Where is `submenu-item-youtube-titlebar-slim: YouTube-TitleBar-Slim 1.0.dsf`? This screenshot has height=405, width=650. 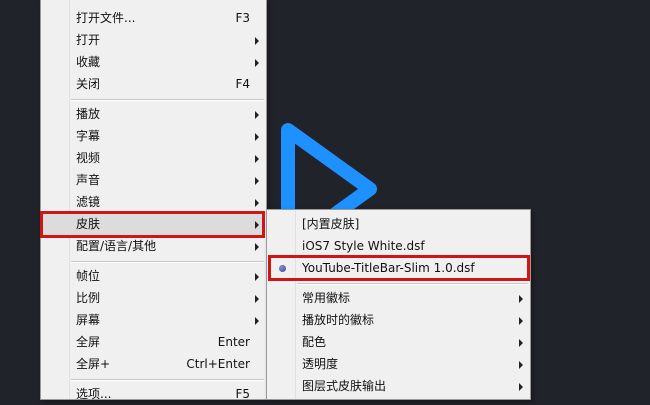
submenu-item-youtube-titlebar-slim: YouTube-TitleBar-Slim 1.0.dsf is located at coordinates (398, 268).